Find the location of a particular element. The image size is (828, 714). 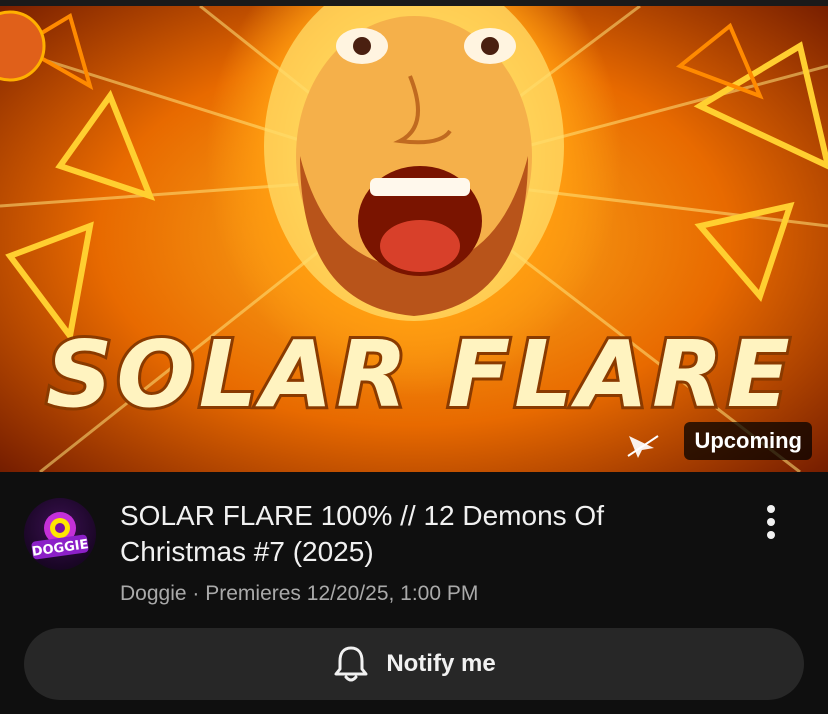

notify-me-button: Notify me is located at coordinates (414, 664).